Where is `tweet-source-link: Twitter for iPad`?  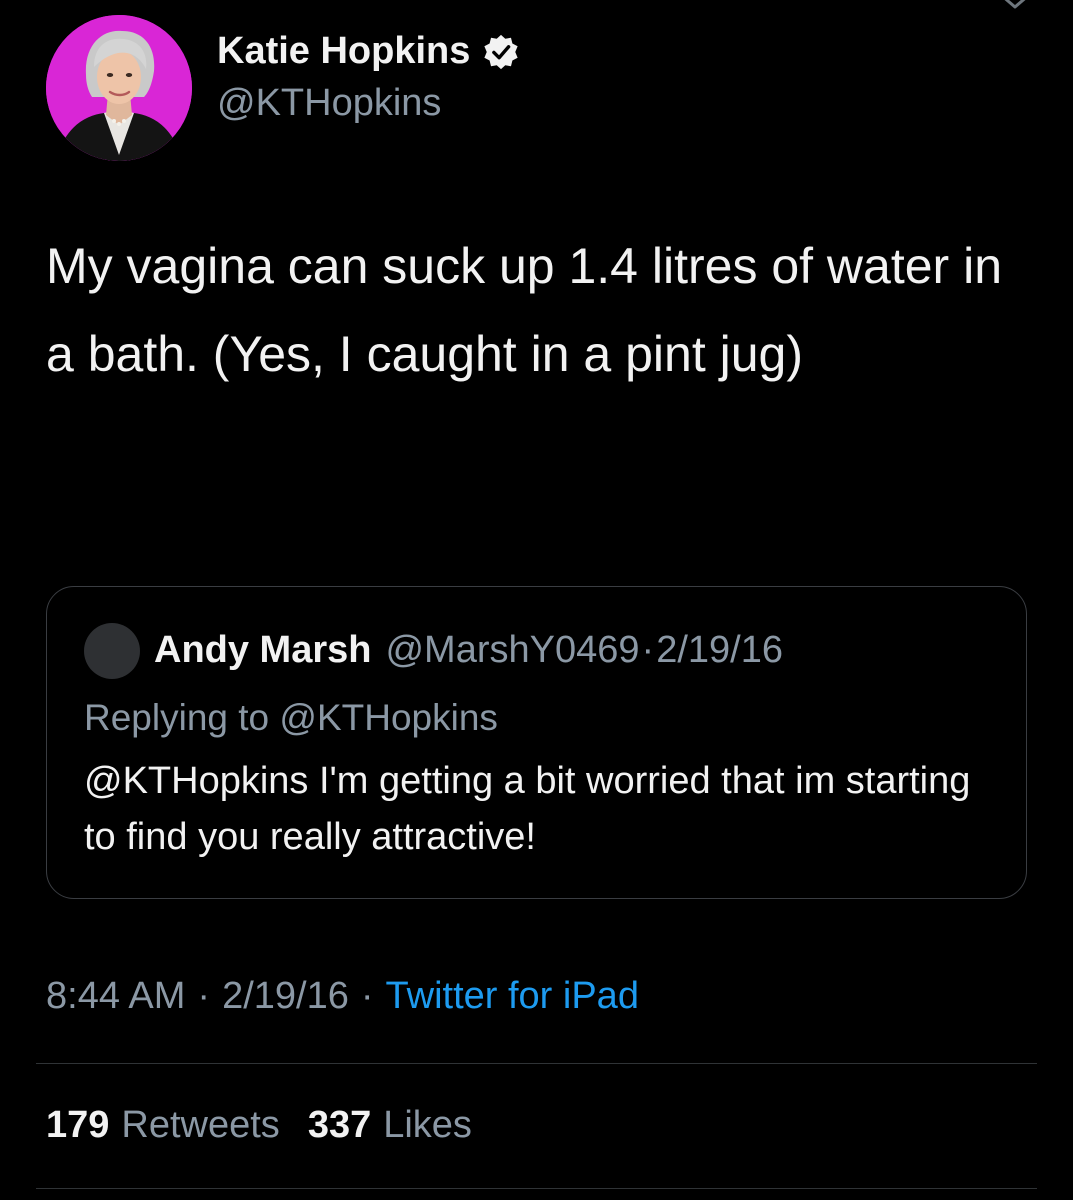
tweet-source-link: Twitter for iPad is located at coordinates (512, 996).